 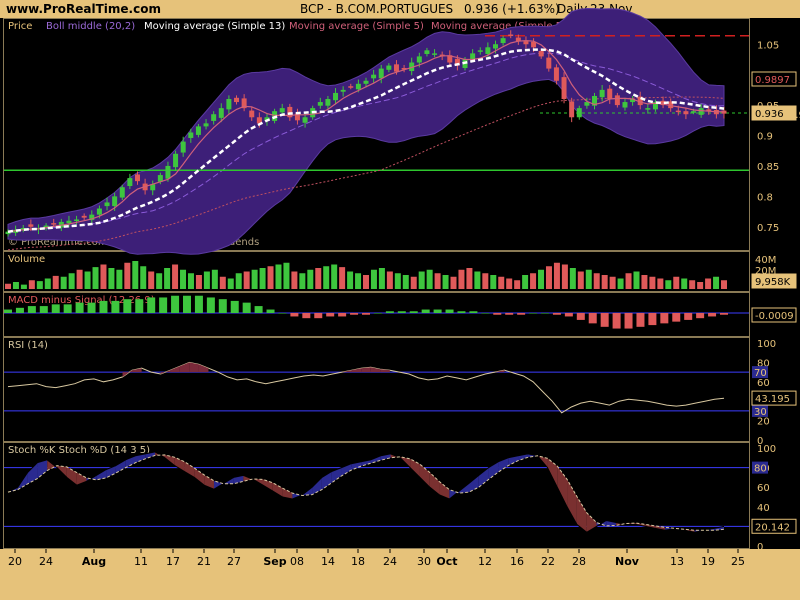 I want to click on stoch-level-label: 80, so click(x=760, y=469).